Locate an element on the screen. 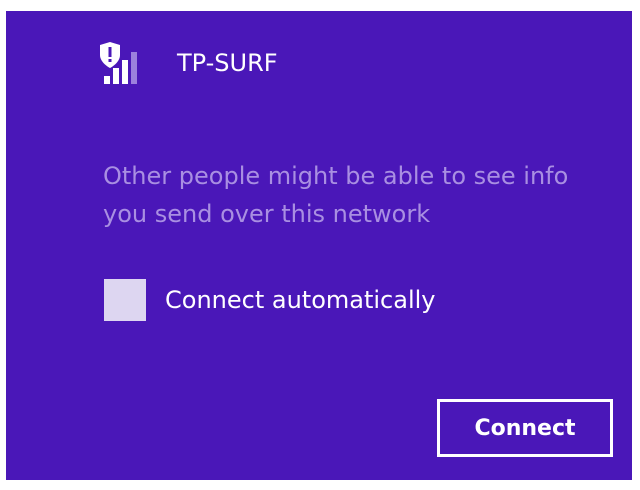 The height and width of the screenshot is (490, 640). network-header is located at coordinates (128, 67).